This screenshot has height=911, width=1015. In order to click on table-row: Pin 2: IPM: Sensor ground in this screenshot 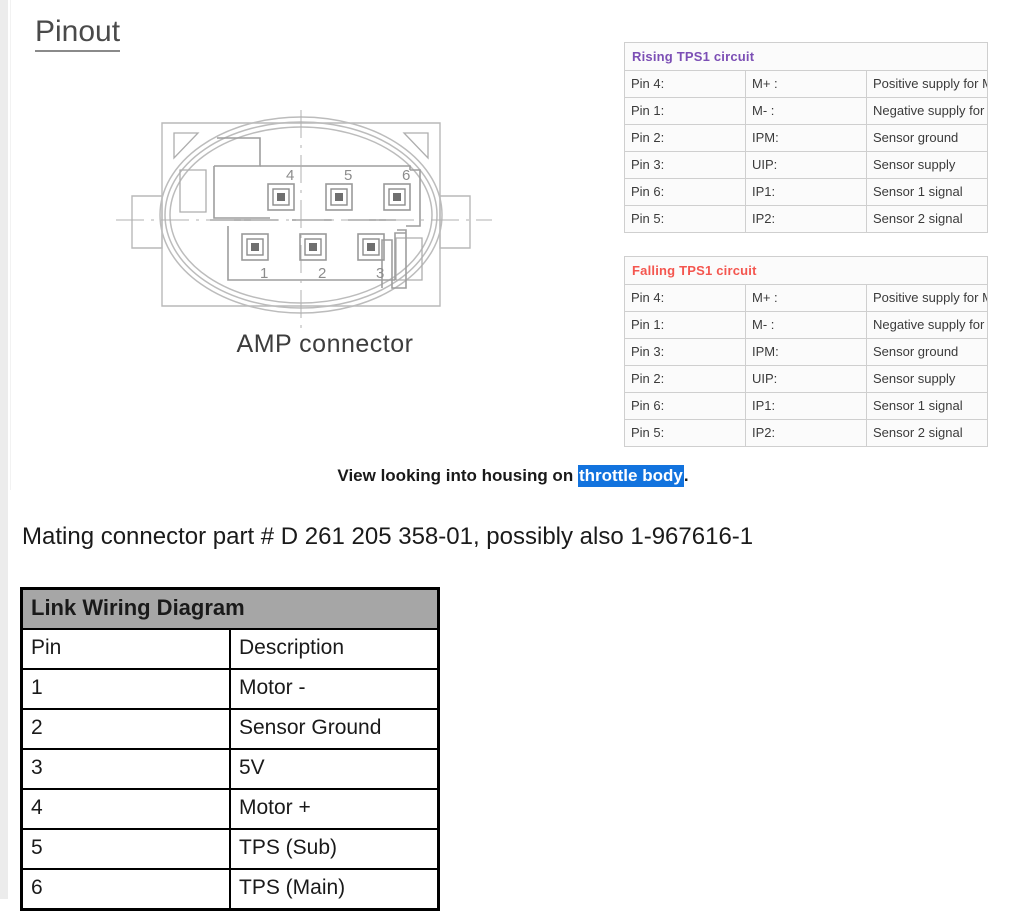, I will do `click(806, 138)`.